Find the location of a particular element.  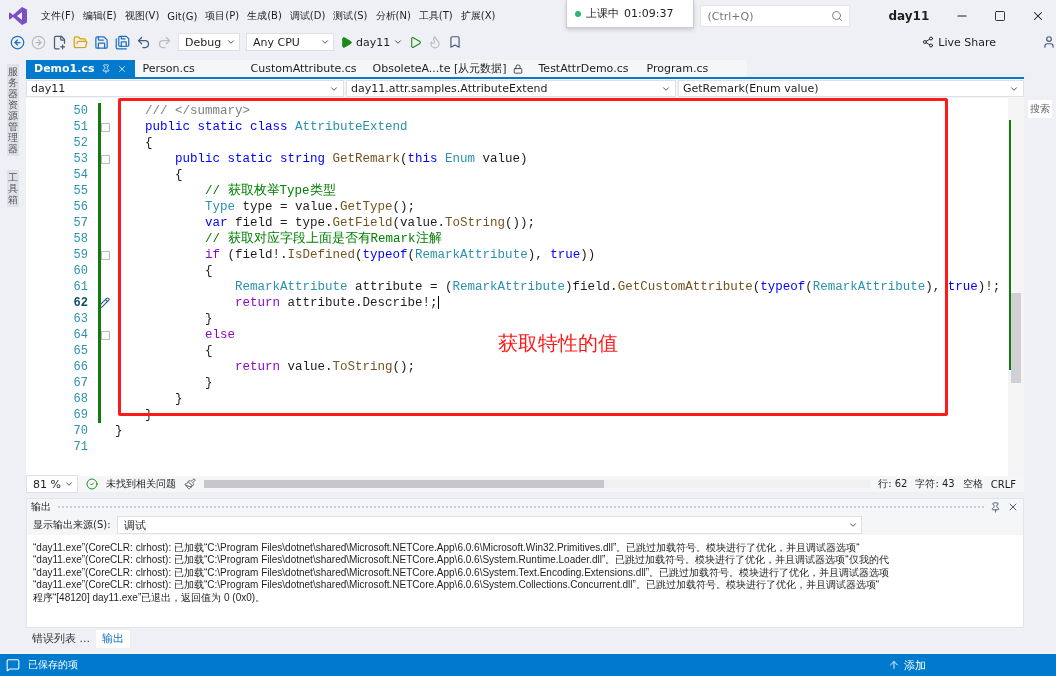

line-number: 50 is located at coordinates (80, 111).